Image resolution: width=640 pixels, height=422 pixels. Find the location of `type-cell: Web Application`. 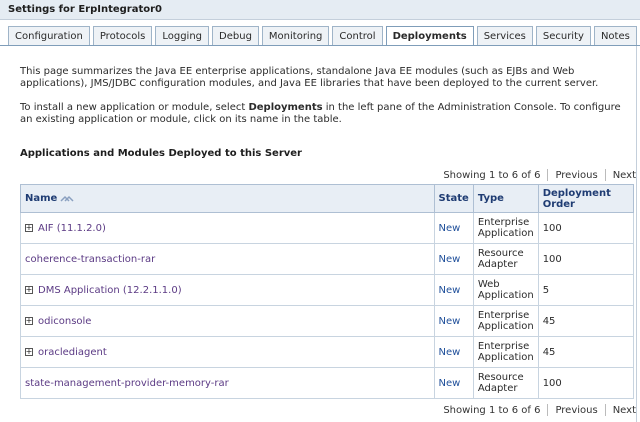

type-cell: Web Application is located at coordinates (505, 290).